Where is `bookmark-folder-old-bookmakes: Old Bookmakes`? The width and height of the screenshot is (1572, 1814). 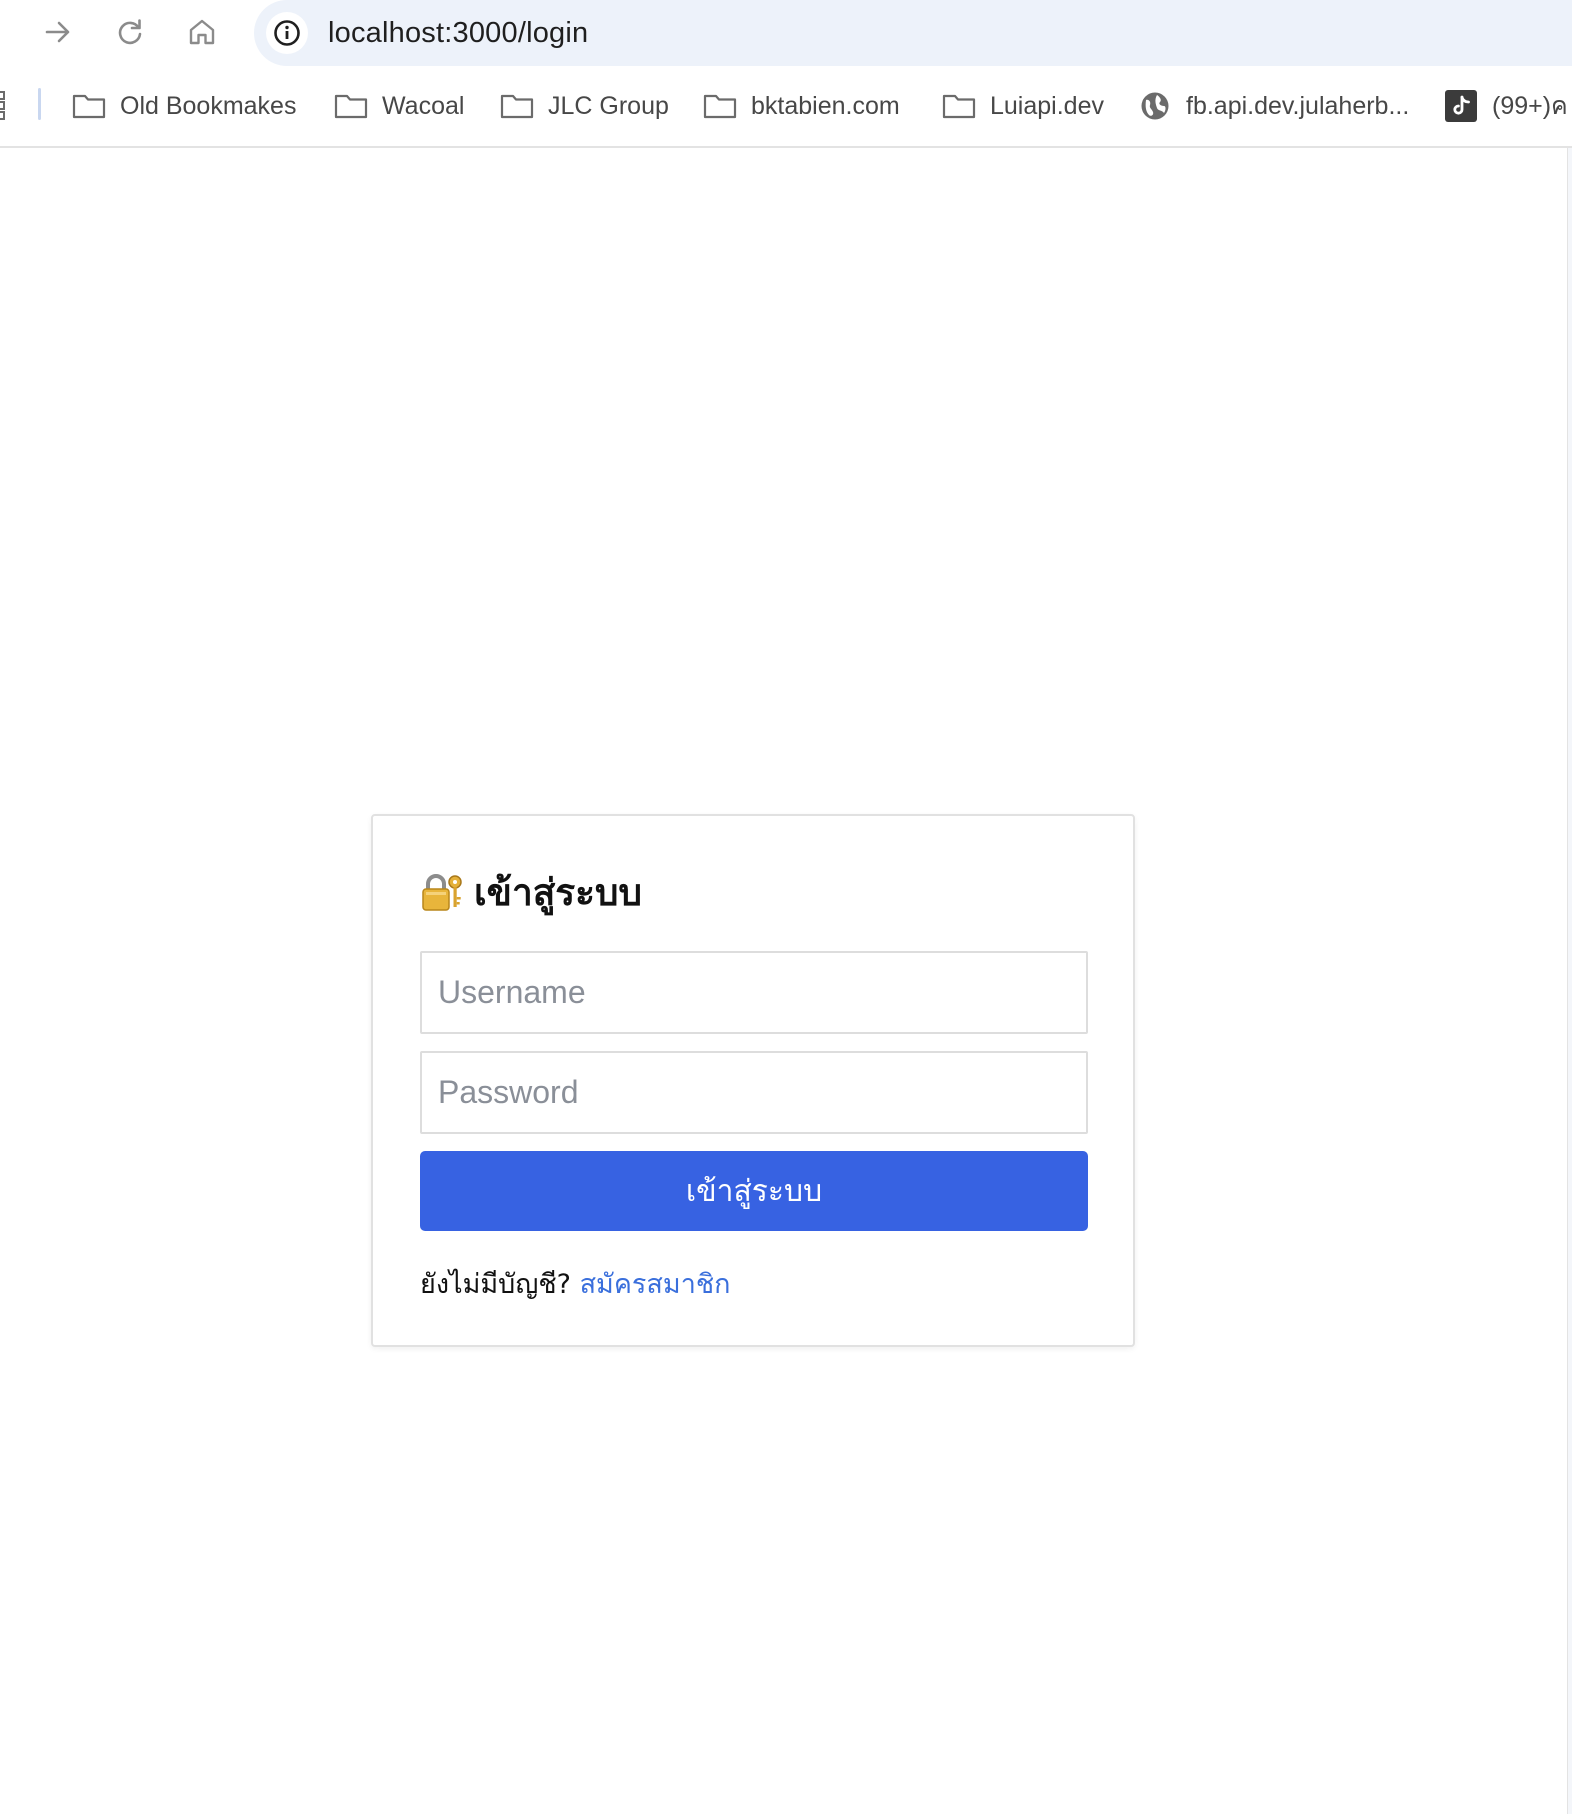 bookmark-folder-old-bookmakes: Old Bookmakes is located at coordinates (184, 106).